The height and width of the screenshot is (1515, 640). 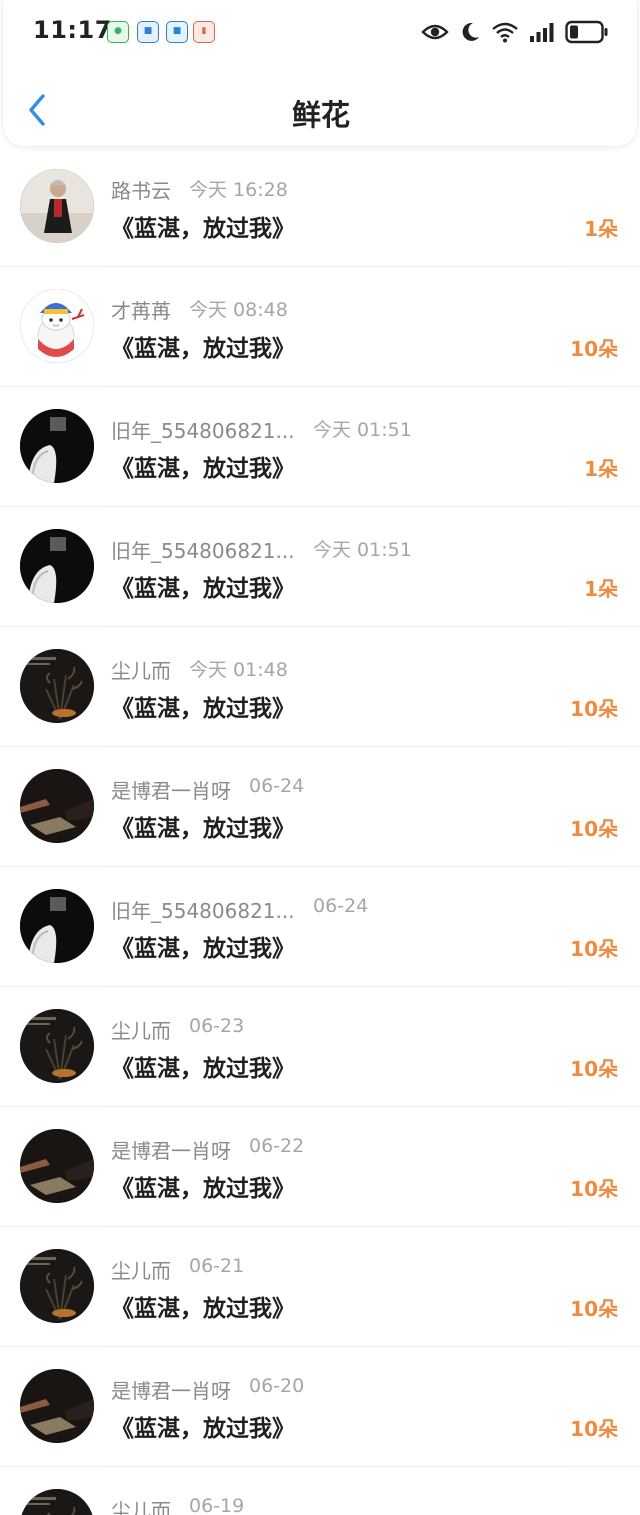 What do you see at coordinates (321, 32) in the screenshot?
I see `status-bar: 11:17 ● ■ ■ ▮` at bounding box center [321, 32].